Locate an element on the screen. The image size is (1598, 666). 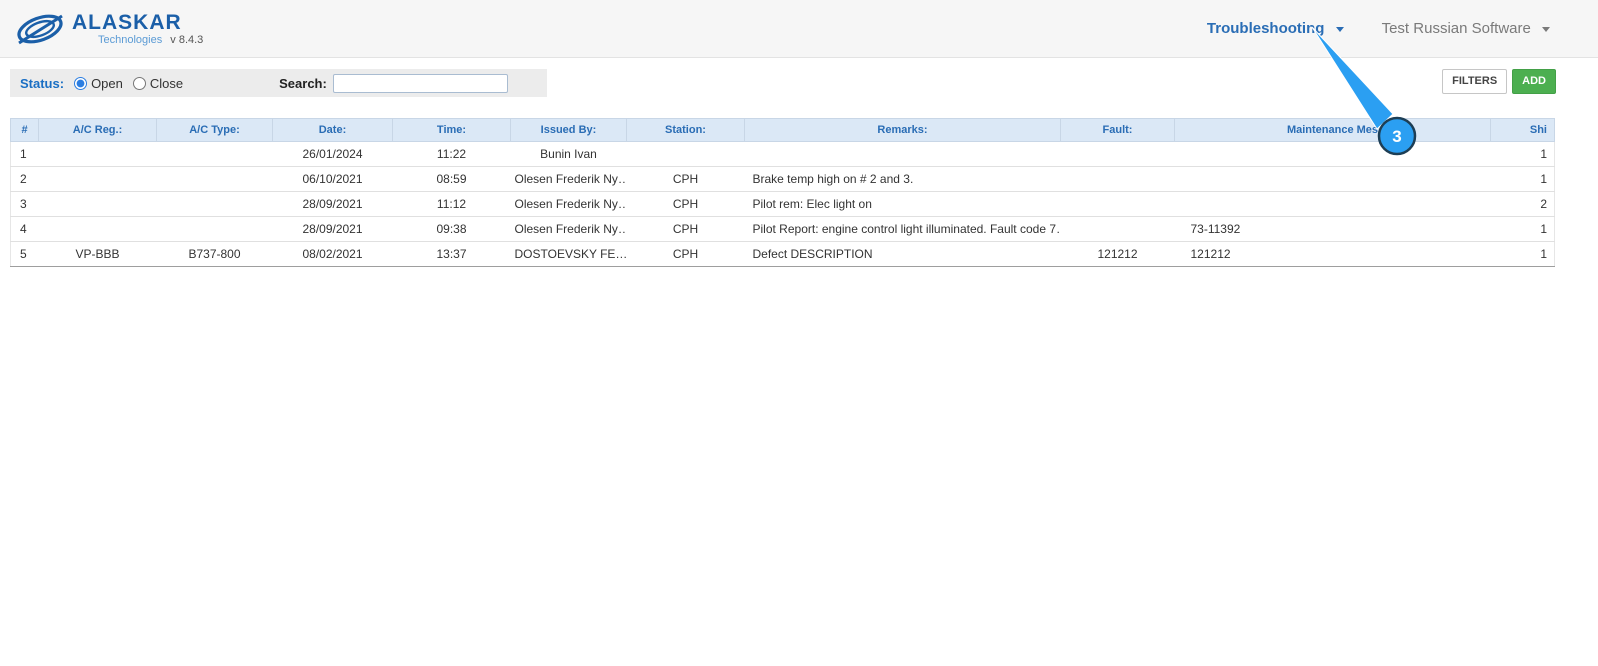
table-cell: 11:12 is located at coordinates (451, 204).